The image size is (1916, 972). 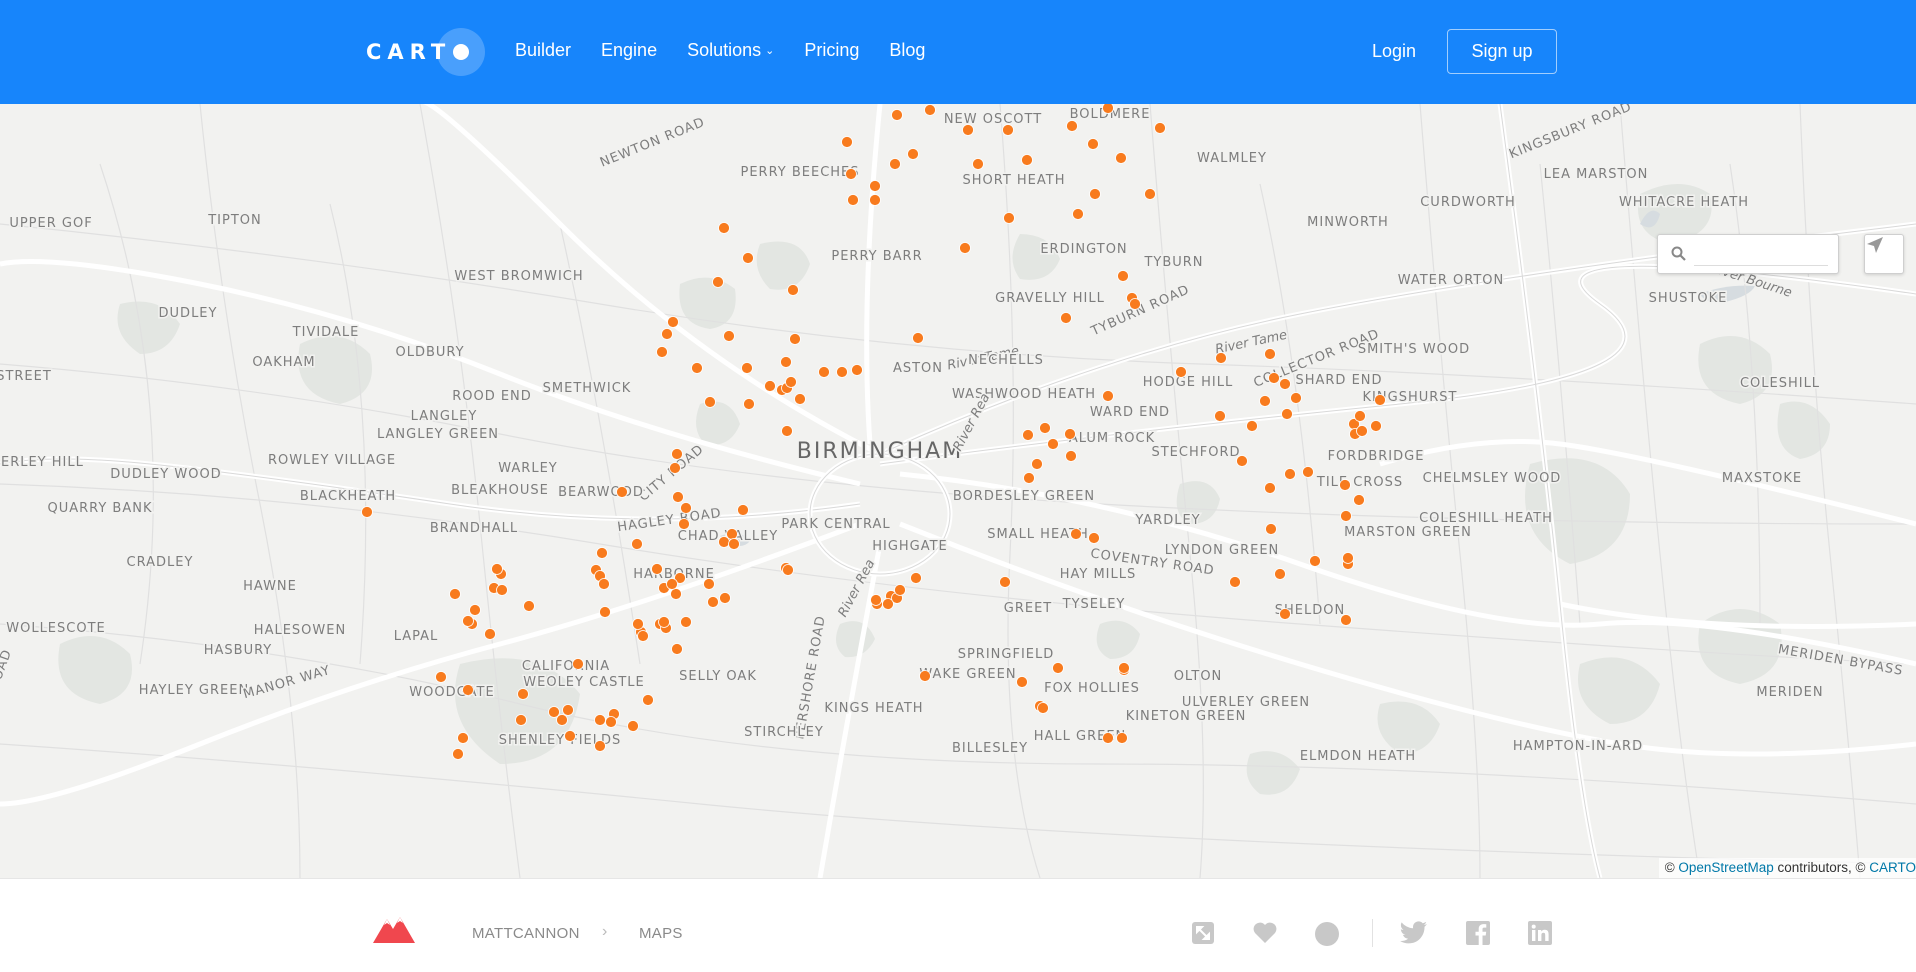 What do you see at coordinates (1540, 933) in the screenshot?
I see `linkedin-icon` at bounding box center [1540, 933].